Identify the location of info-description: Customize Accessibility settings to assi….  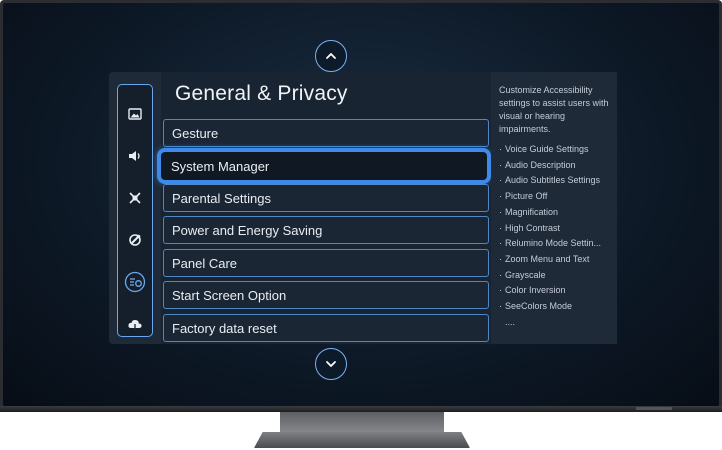
(554, 109).